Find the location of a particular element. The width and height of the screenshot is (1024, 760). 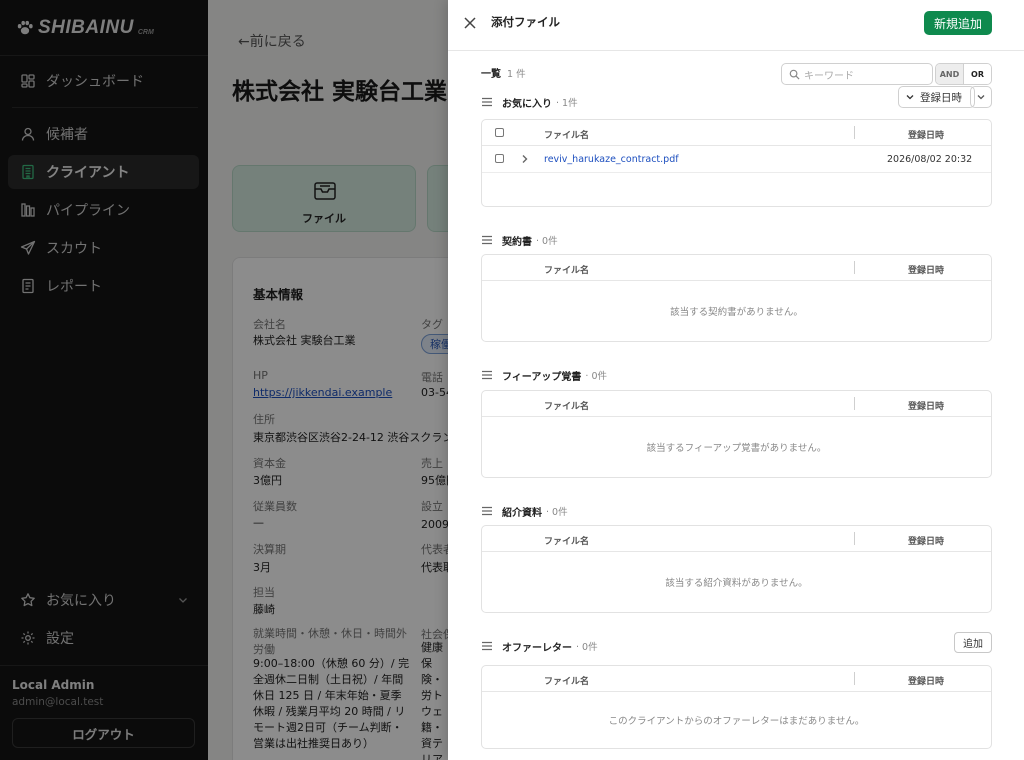

sort-label: 登録日時 is located at coordinates (941, 97).